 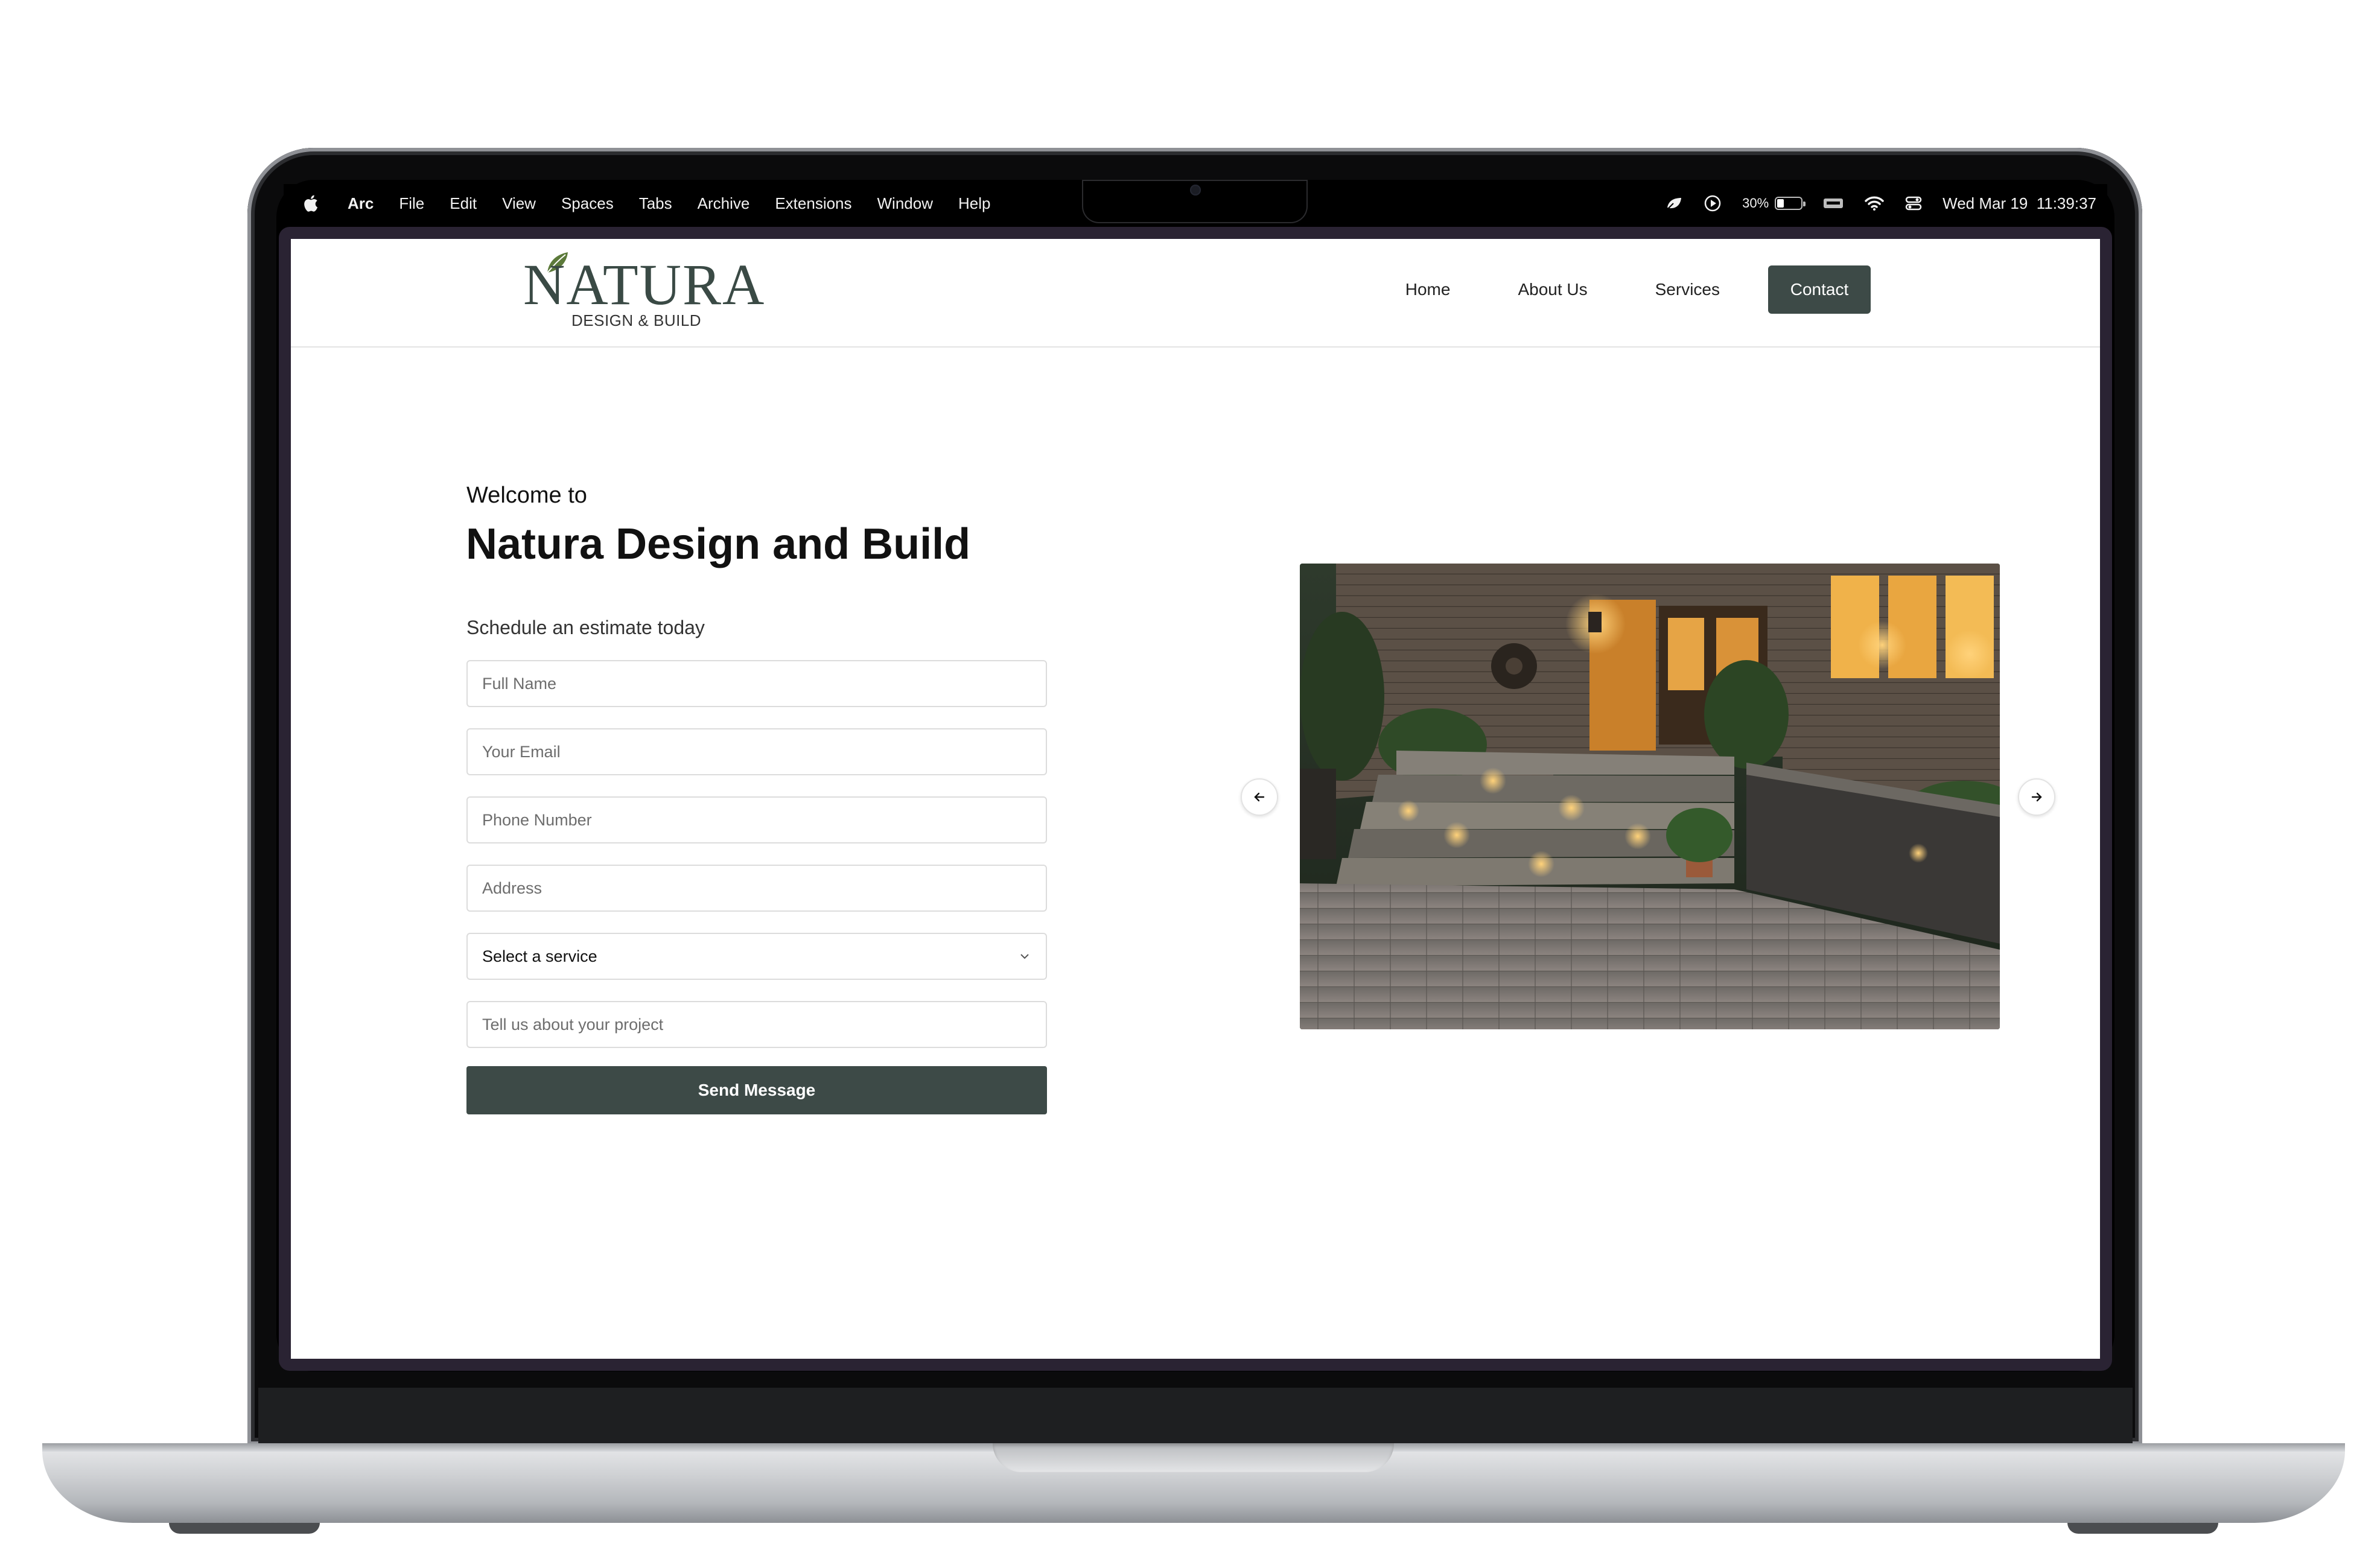 I want to click on menu-extensions: Extensions, so click(x=813, y=204).